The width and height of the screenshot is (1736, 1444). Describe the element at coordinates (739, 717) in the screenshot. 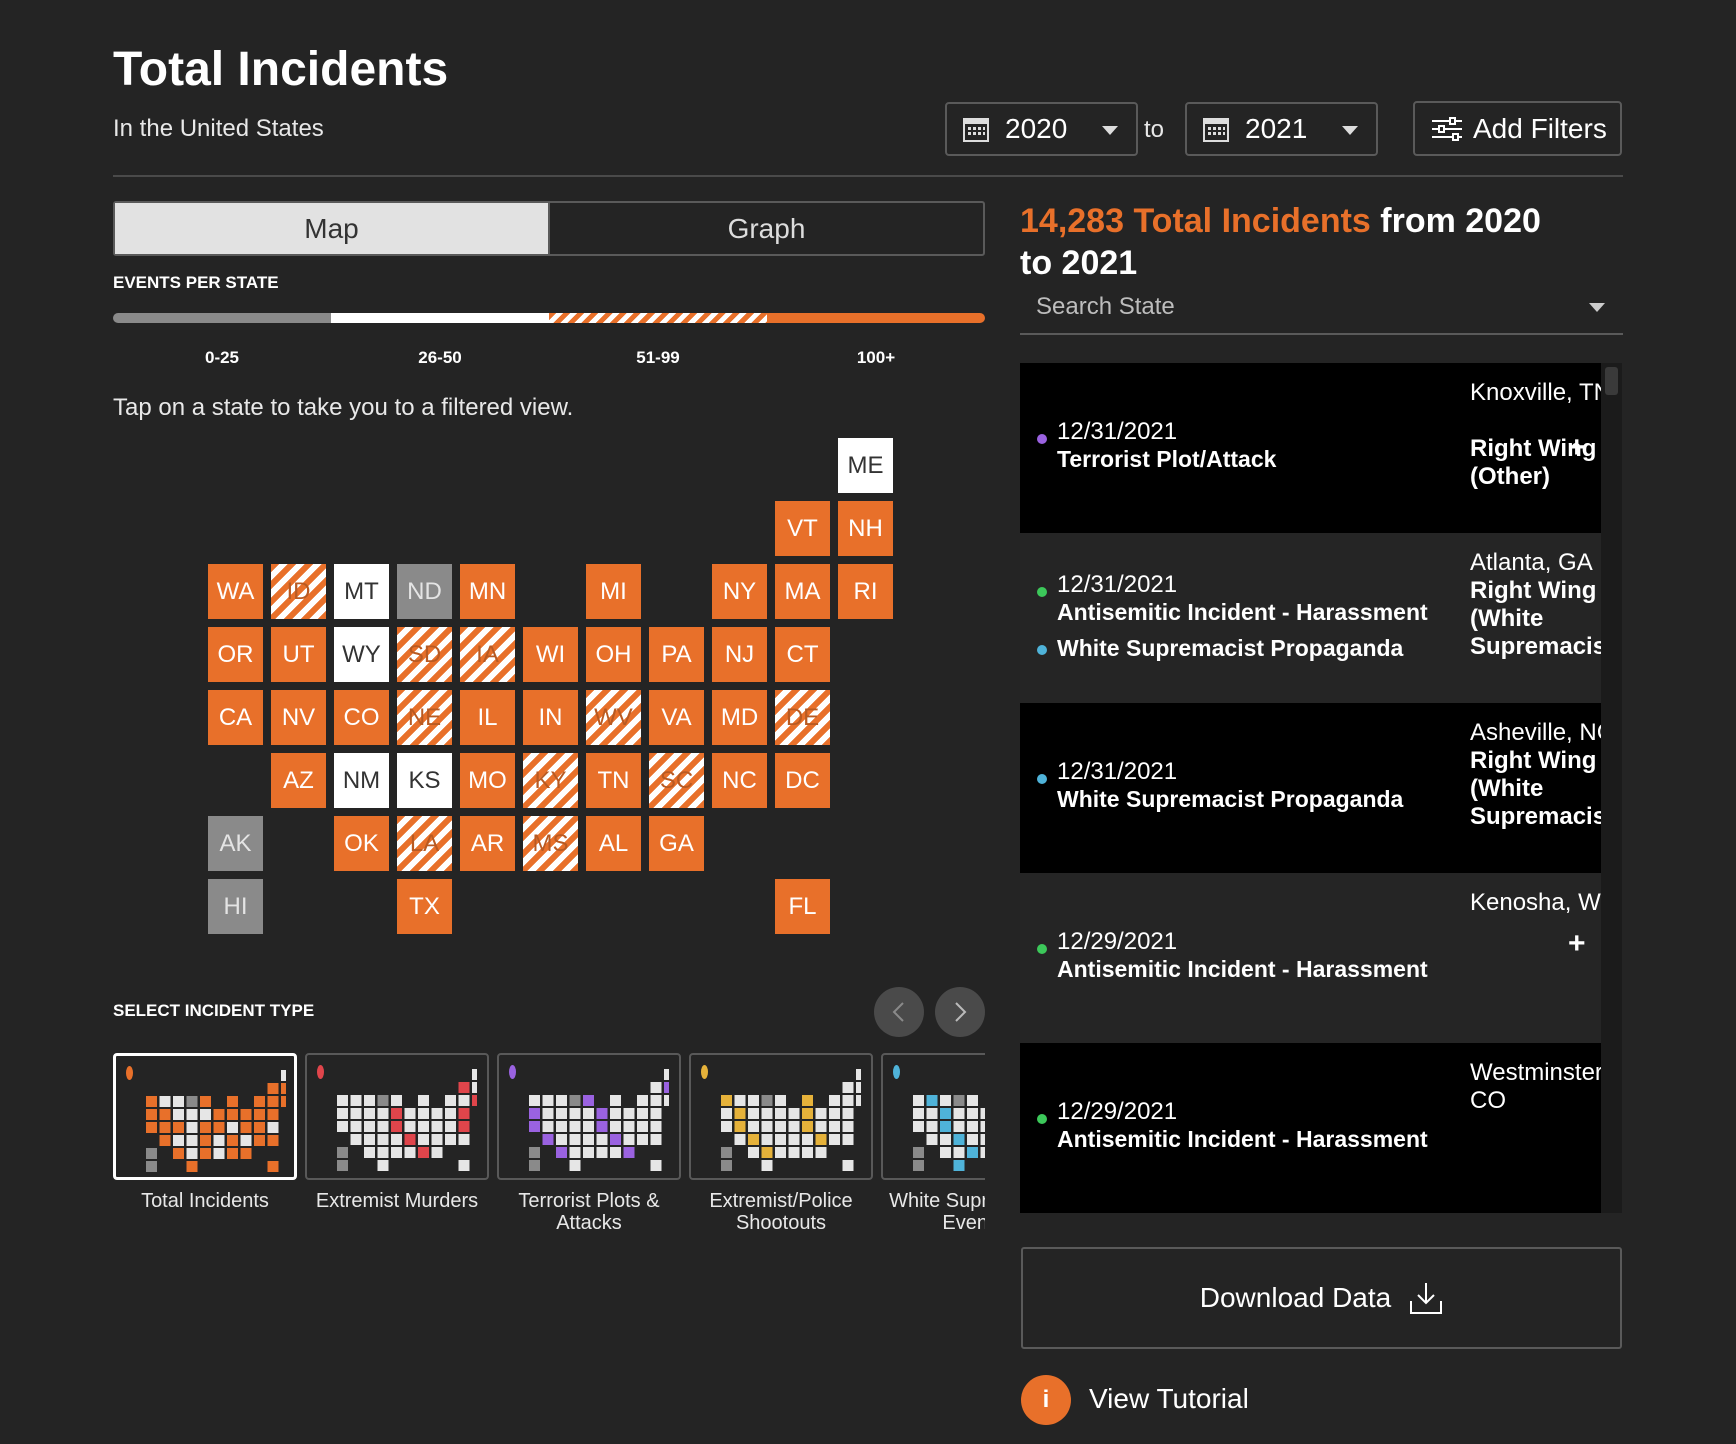

I see `state-tile-md: MD` at that location.